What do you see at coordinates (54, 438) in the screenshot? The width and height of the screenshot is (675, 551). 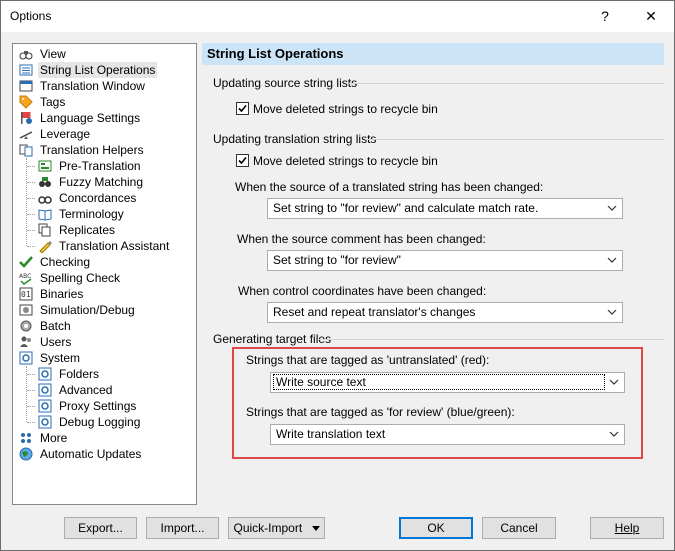 I see `tree-item-label: More` at bounding box center [54, 438].